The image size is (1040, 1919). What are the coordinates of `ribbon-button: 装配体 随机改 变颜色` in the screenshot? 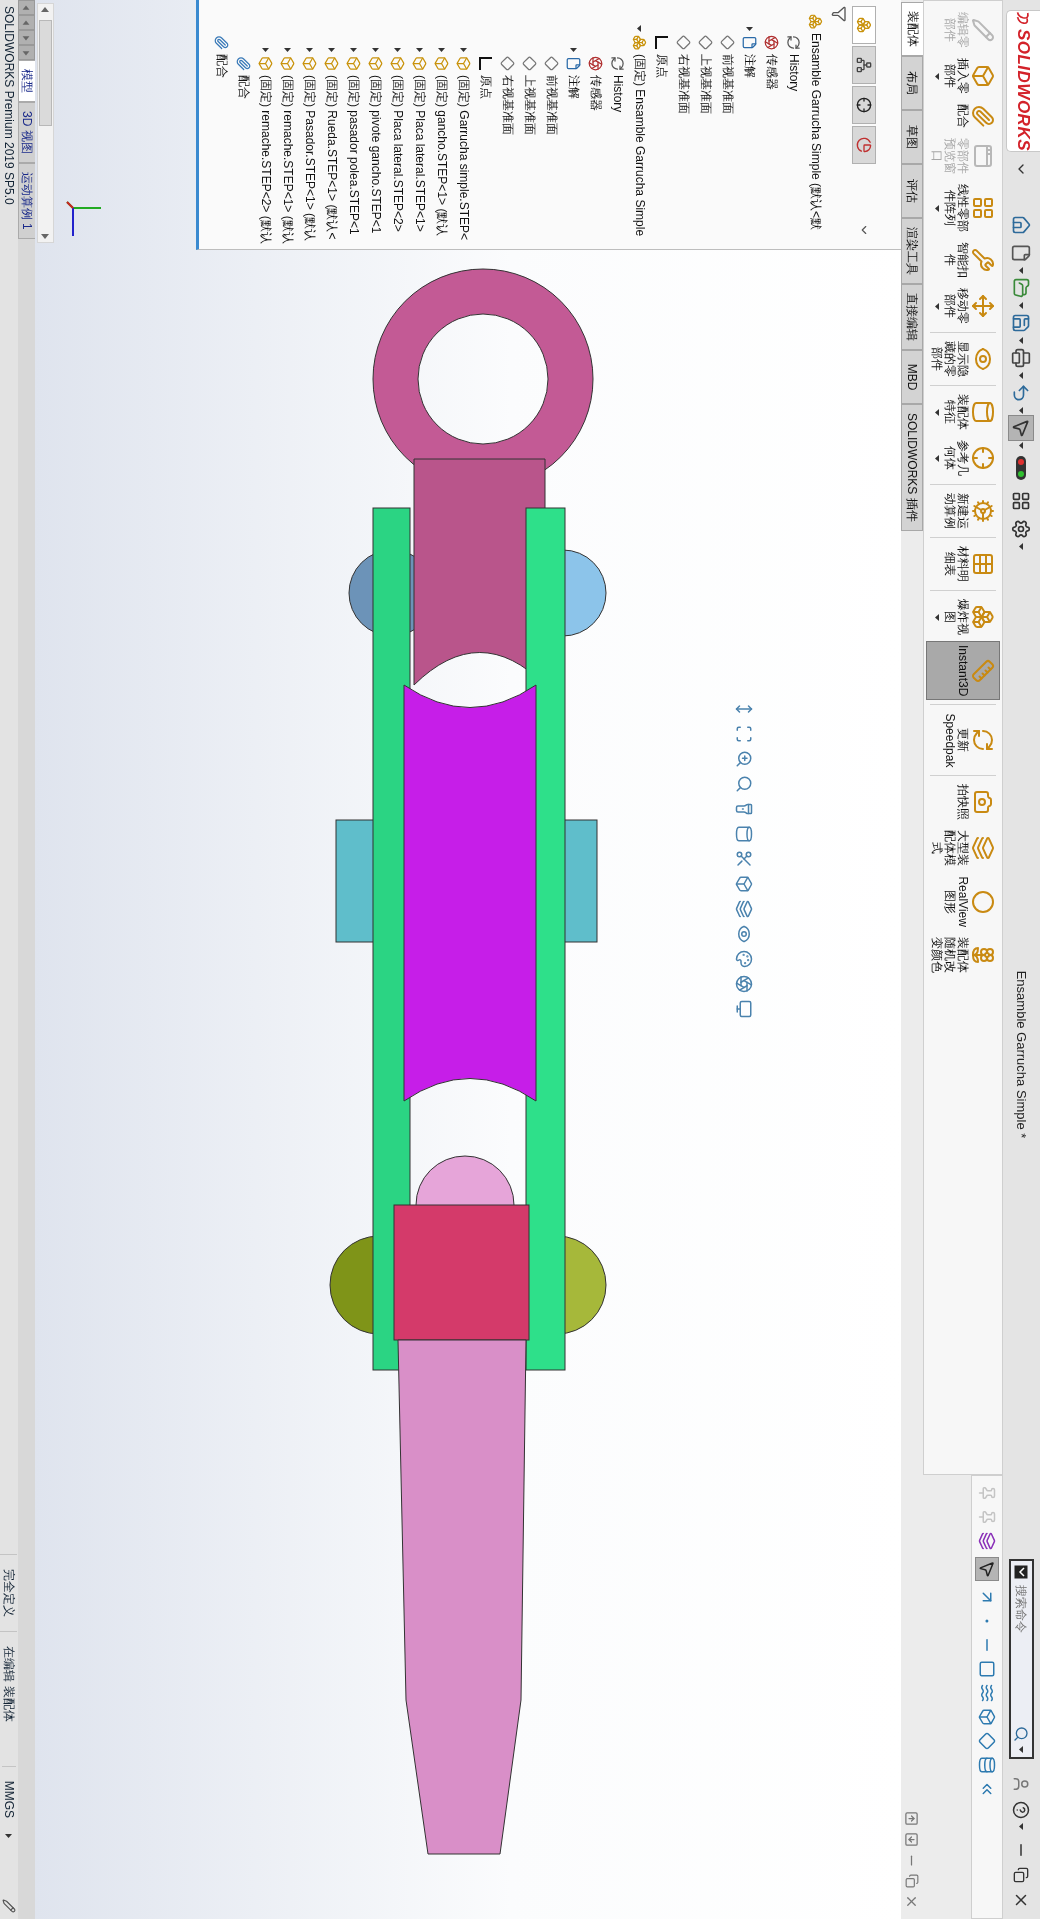 It's located at (963, 954).